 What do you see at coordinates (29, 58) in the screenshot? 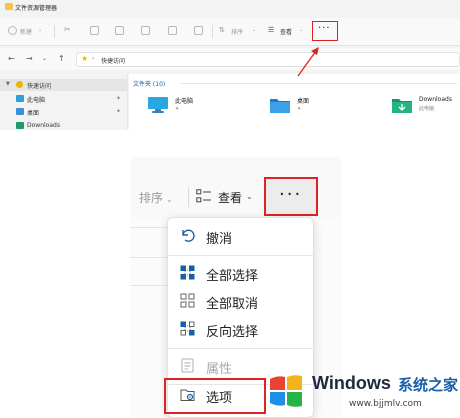
I see `forward-icon: →` at bounding box center [29, 58].